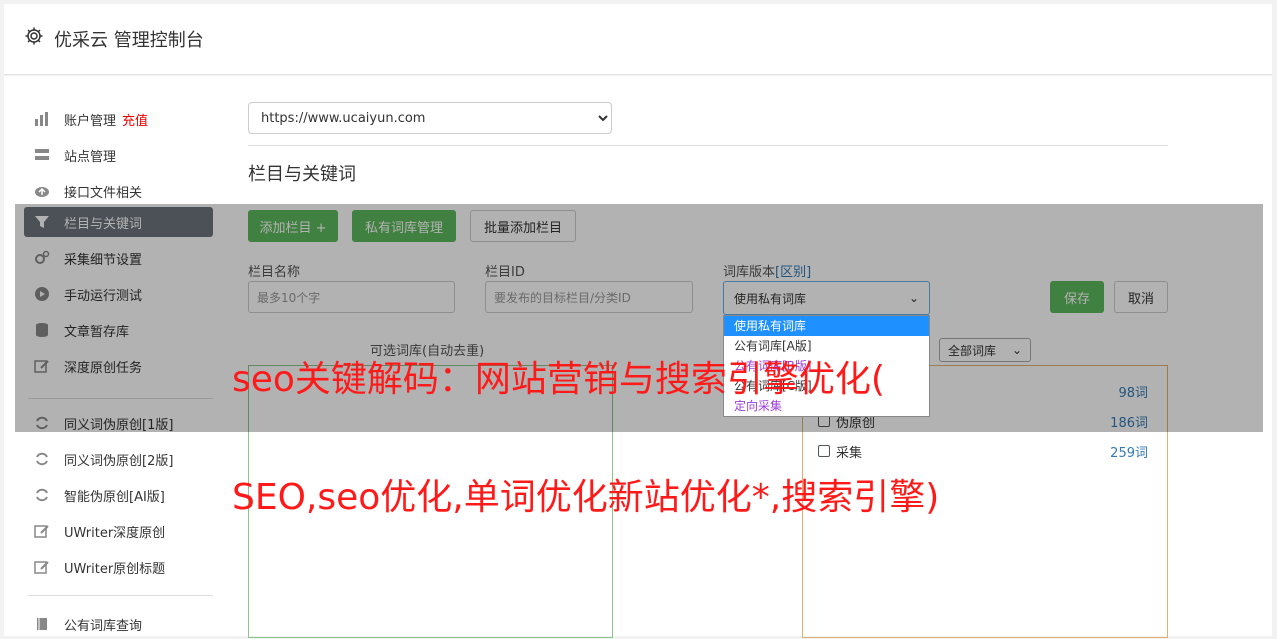  I want to click on sidebar-item-ai-rewrite: 智能伪原创[AI版], so click(118, 495).